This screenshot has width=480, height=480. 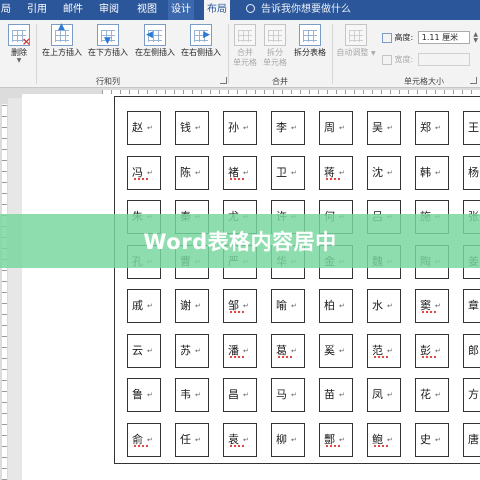 I want to click on row-height-input: 1.11 厘米, so click(x=443, y=37).